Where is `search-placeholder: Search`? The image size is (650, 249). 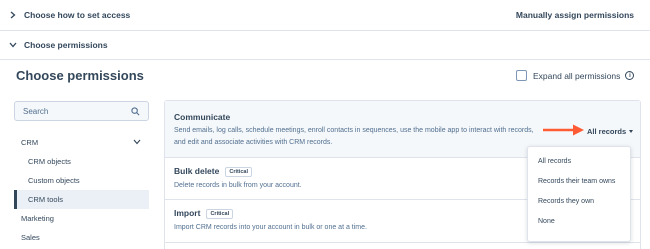
search-placeholder: Search is located at coordinates (36, 111).